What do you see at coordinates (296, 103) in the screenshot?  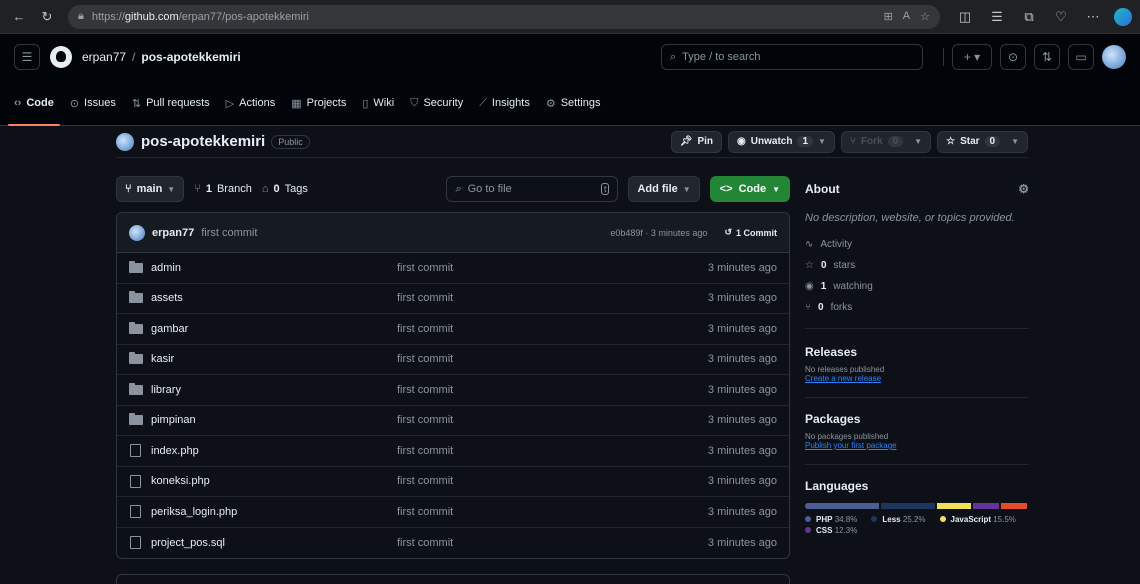 I see `table-icon: ▦` at bounding box center [296, 103].